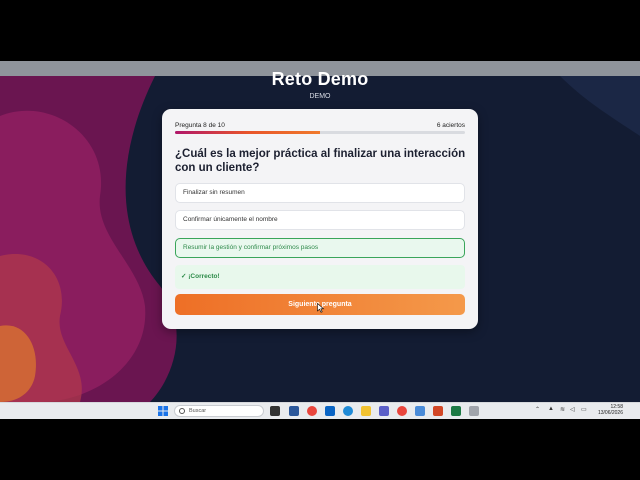 This screenshot has height=480, width=640. I want to click on search-icon, so click(182, 411).